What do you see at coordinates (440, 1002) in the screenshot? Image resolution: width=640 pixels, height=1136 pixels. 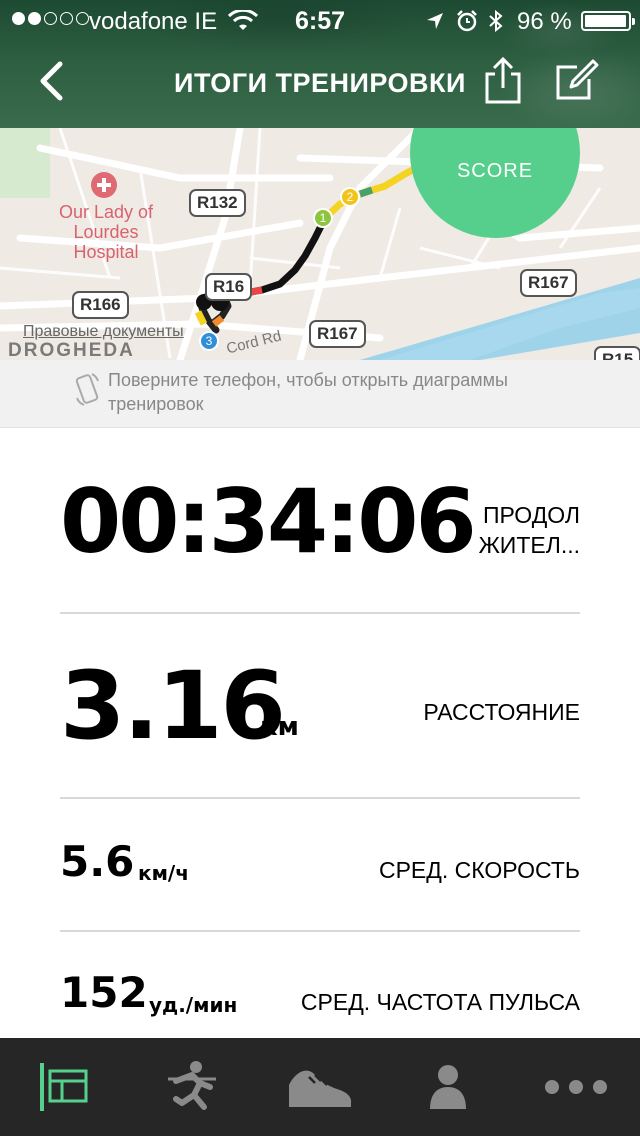 I see `avg-heart-rate-label: СРЕД. ЧАСТОТА ПУЛЬСА` at bounding box center [440, 1002].